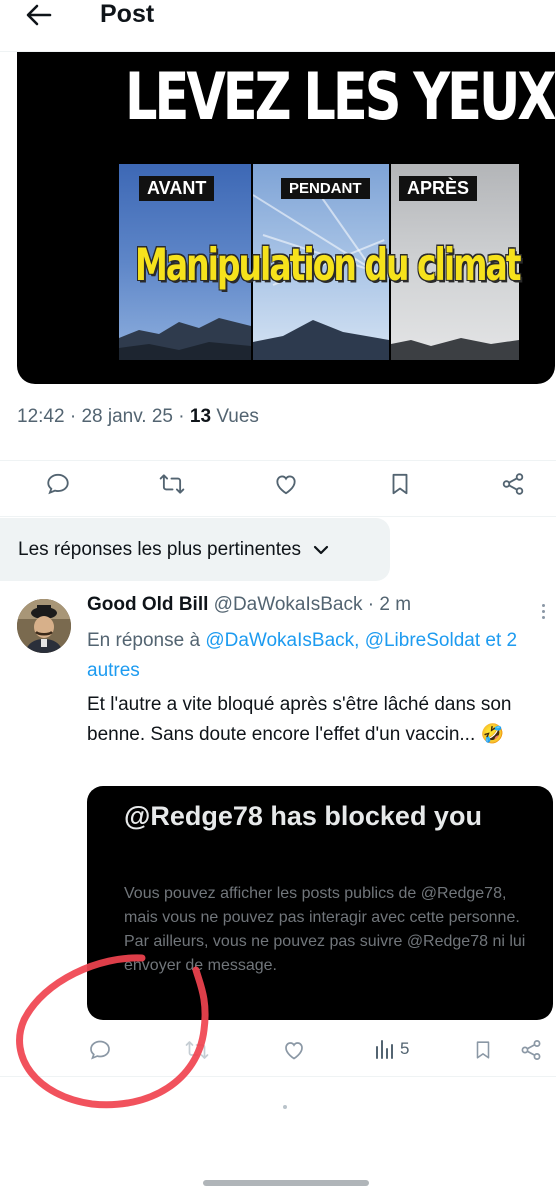  I want to click on page-title: Post, so click(127, 14).